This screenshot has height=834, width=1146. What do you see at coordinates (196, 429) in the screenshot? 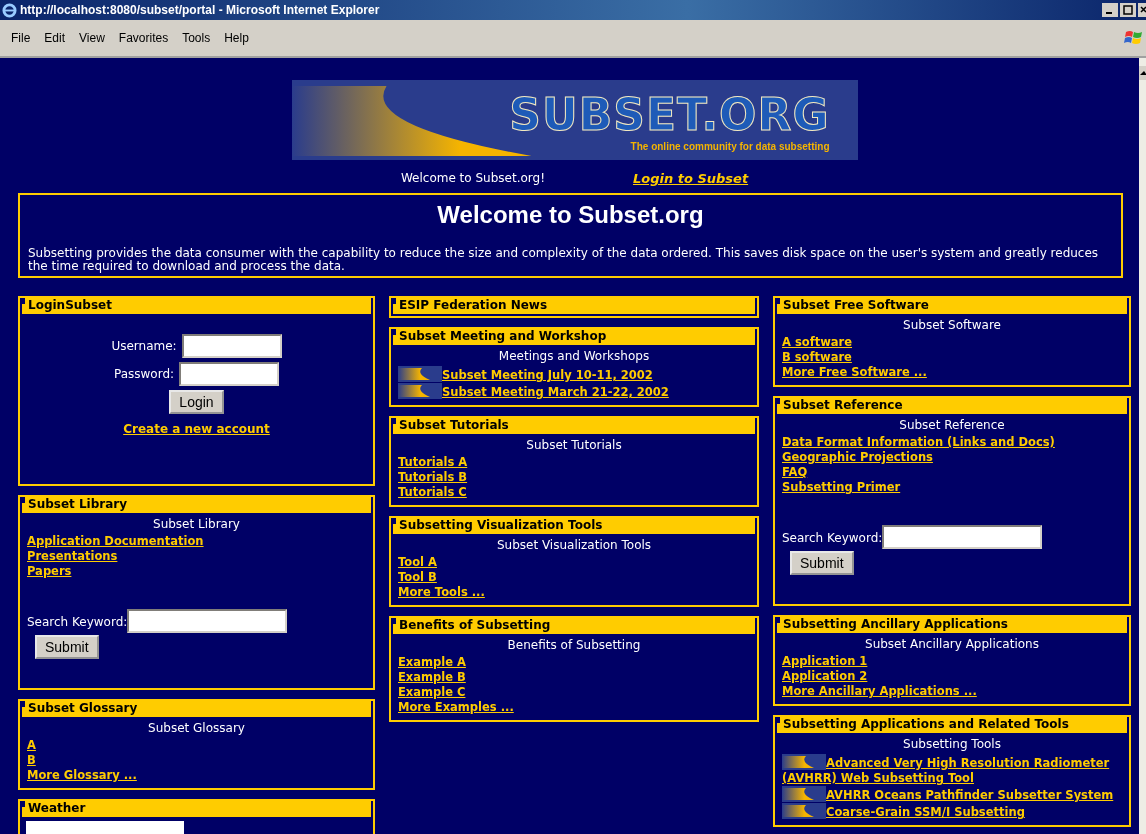
I see `create-account-link: Create a new account` at bounding box center [196, 429].